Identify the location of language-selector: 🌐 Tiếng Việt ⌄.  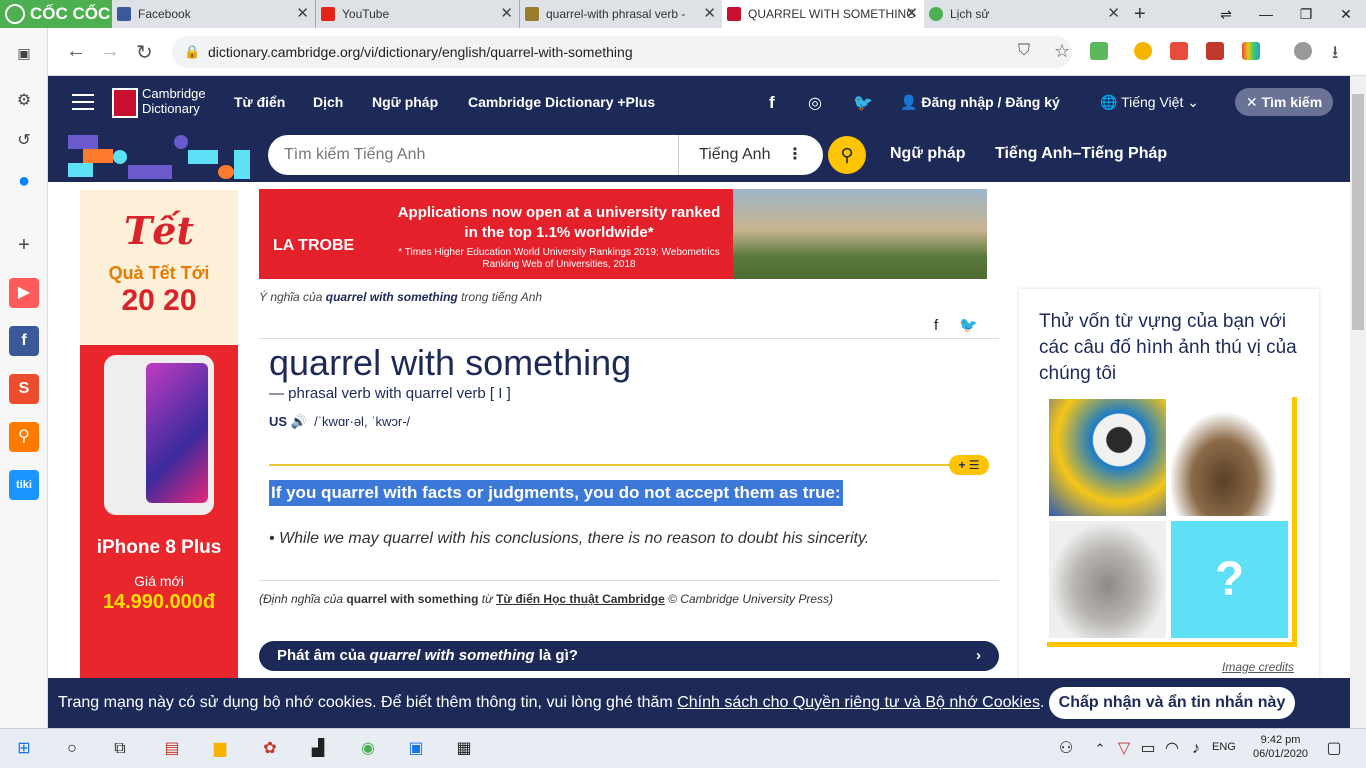
(1149, 102).